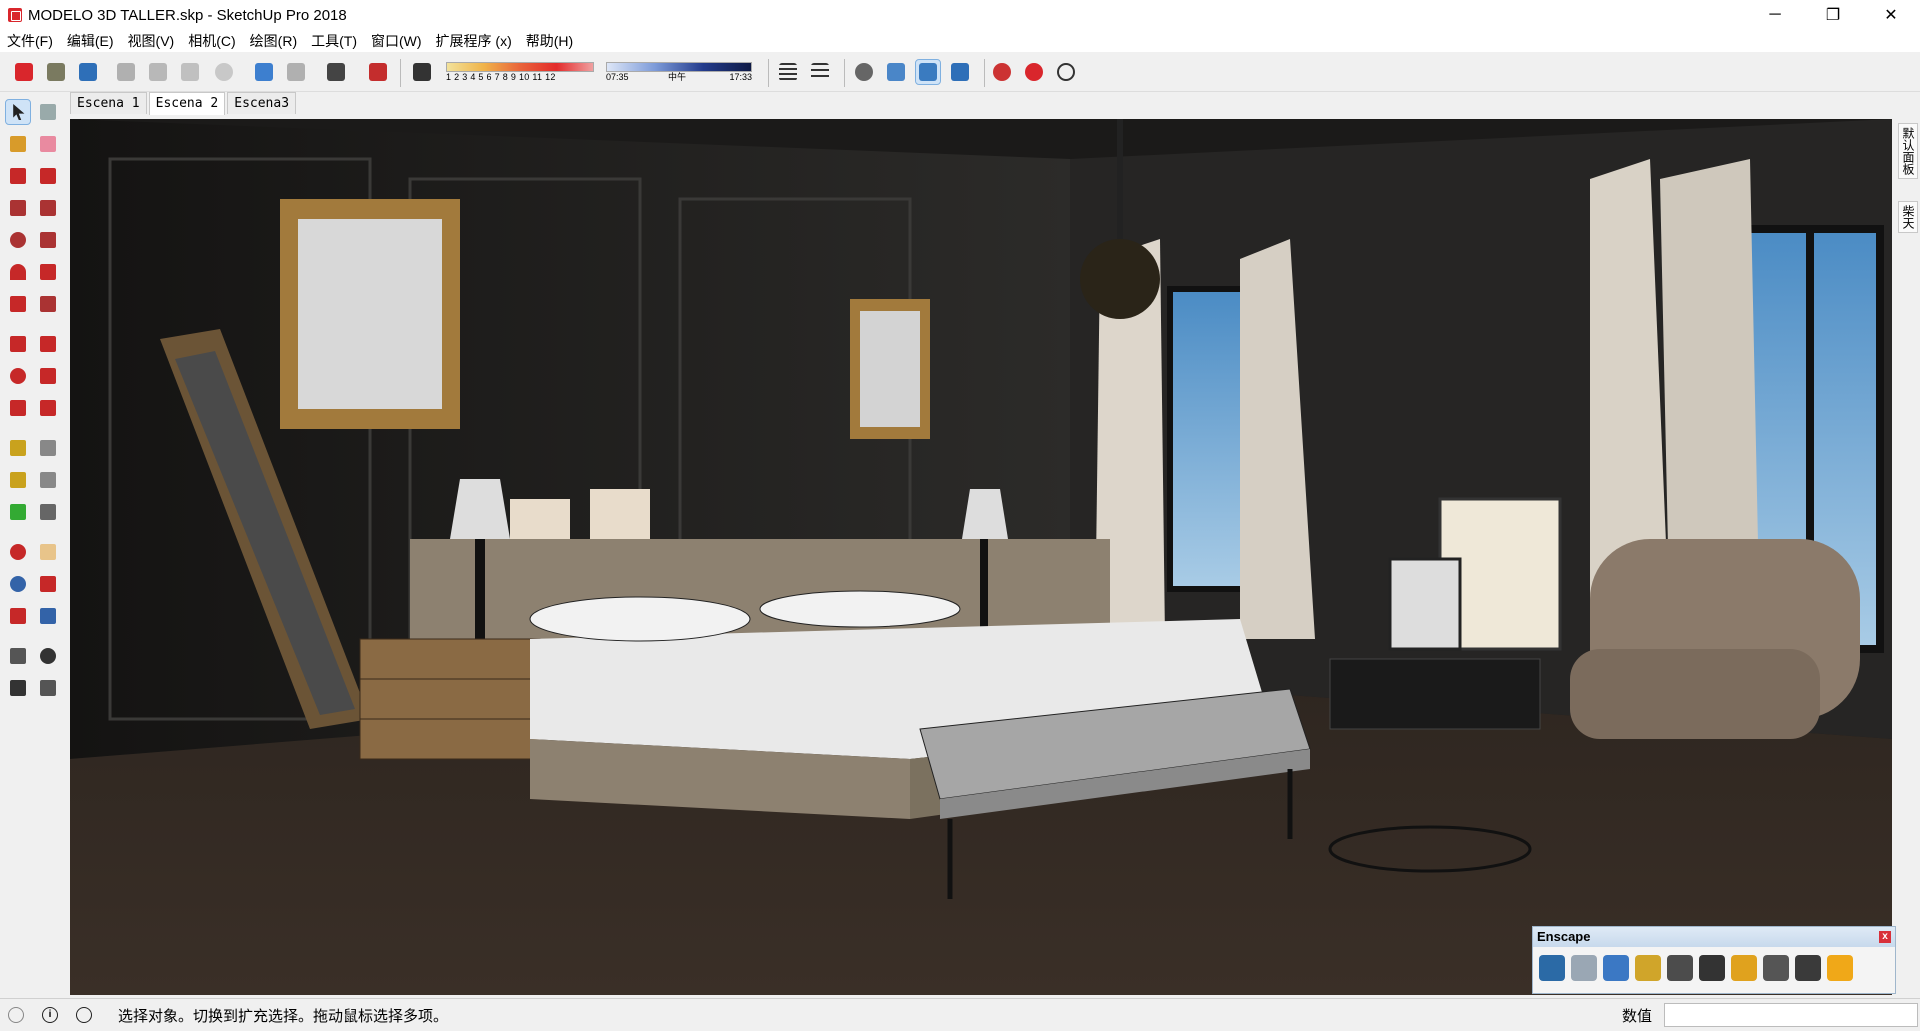  I want to click on arc-icon, so click(18, 272).